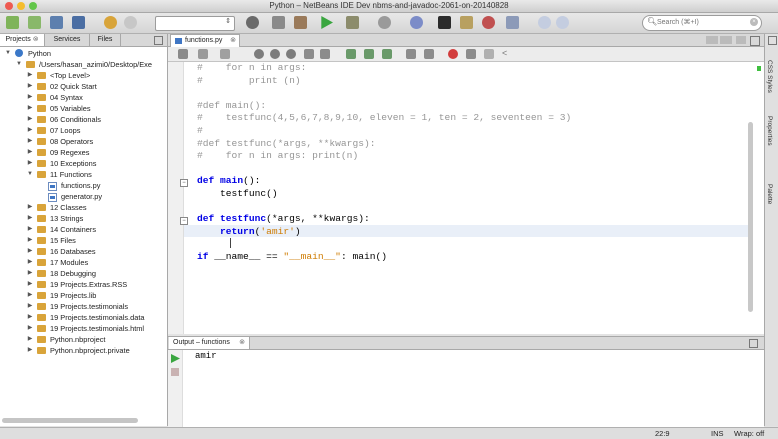 This screenshot has width=778, height=439. I want to click on next-bookmark-icon, so click(369, 54).